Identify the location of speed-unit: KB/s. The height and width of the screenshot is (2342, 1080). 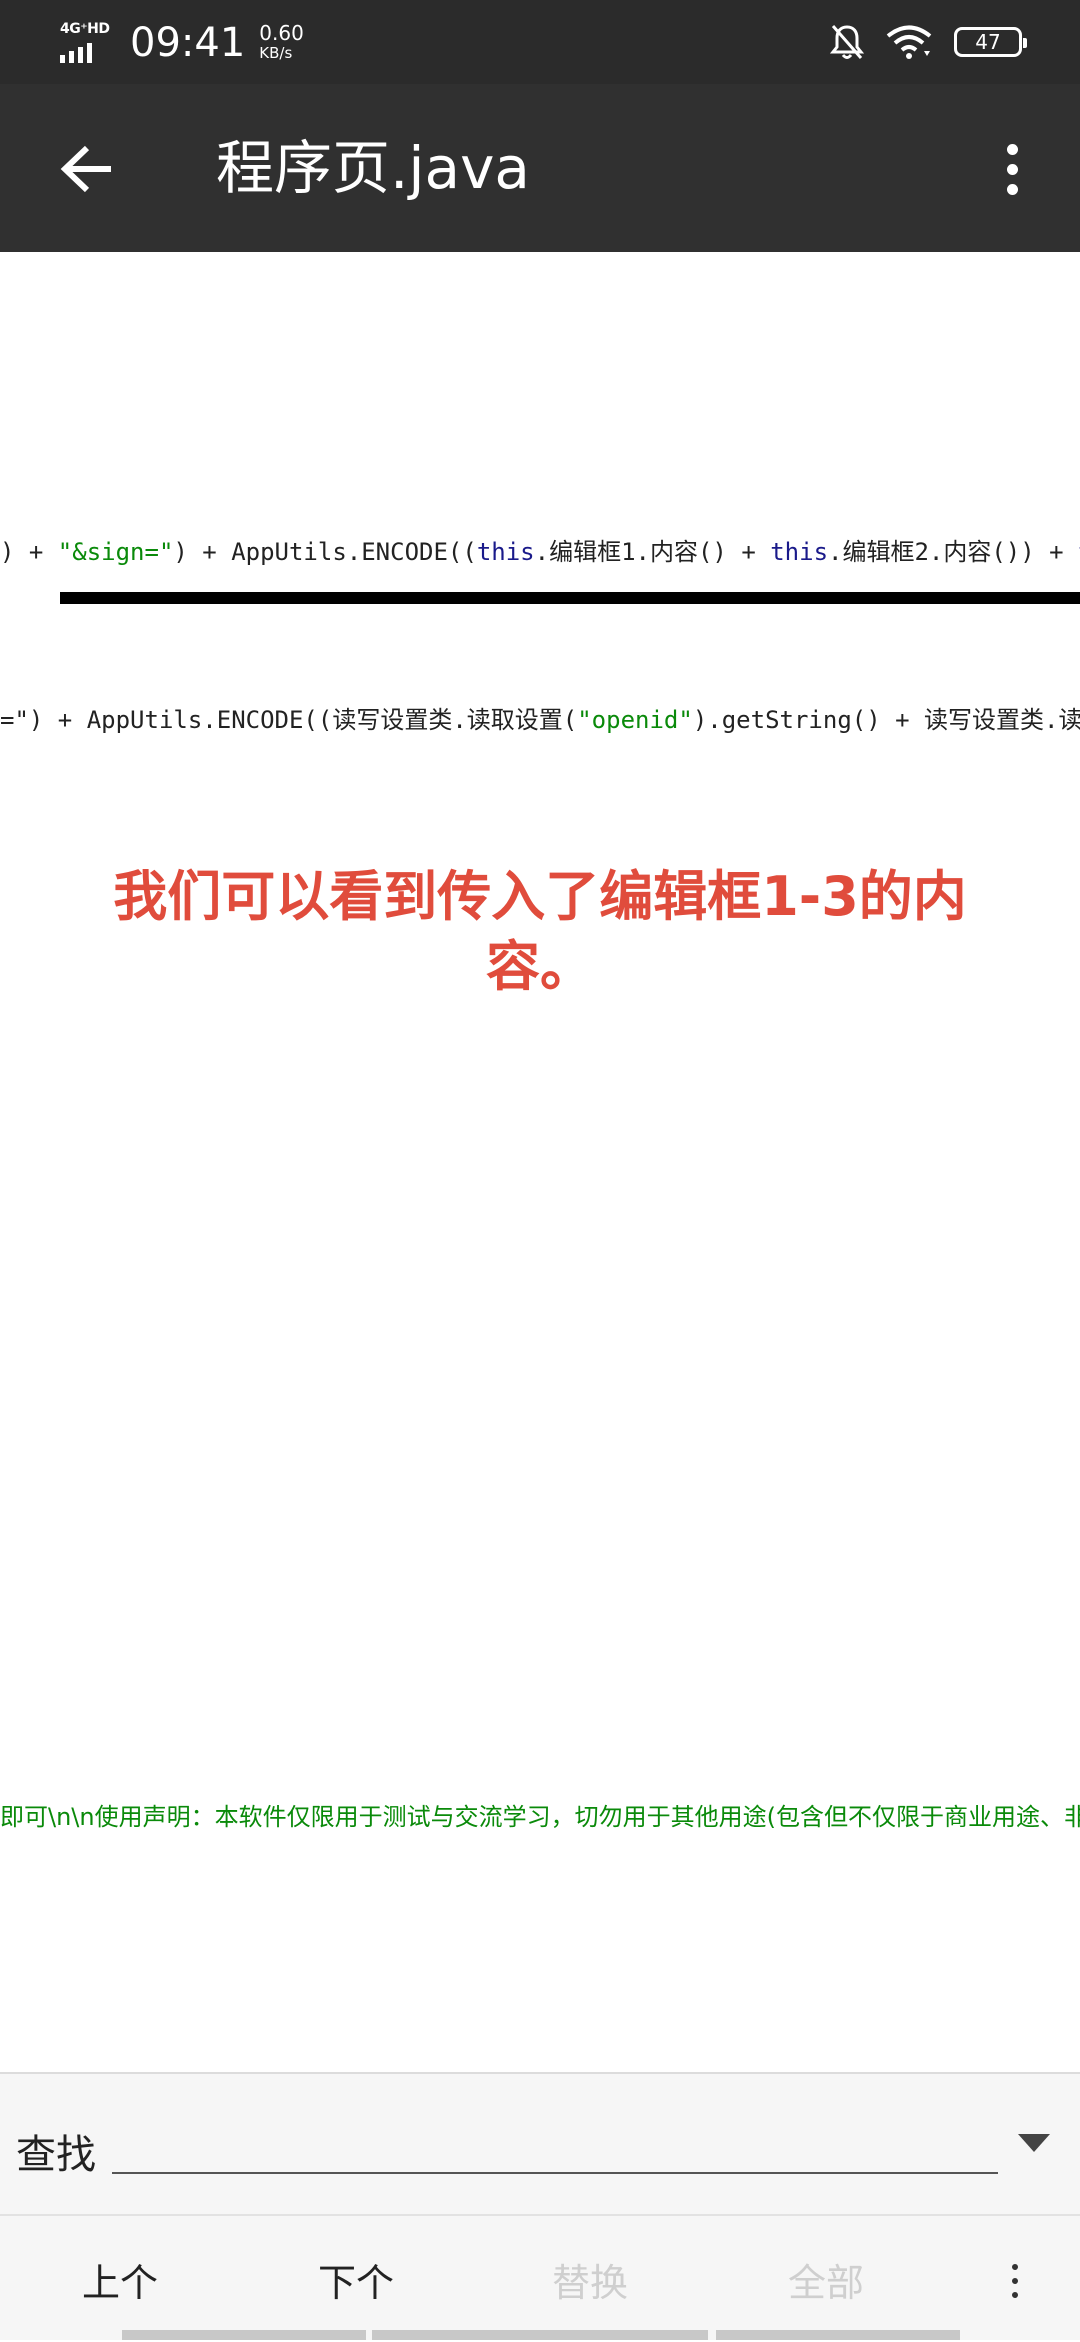
(276, 53).